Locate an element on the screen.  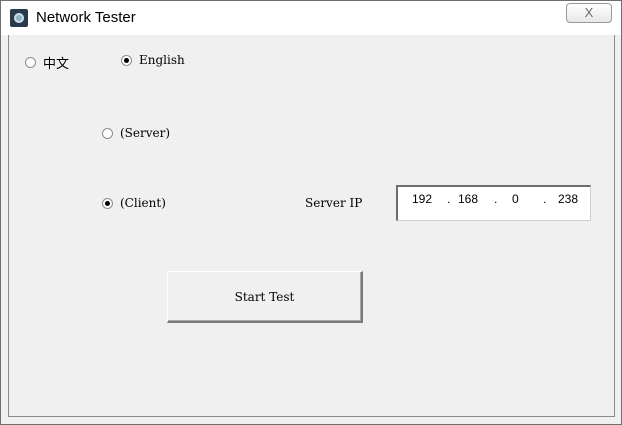
server-ip-label: Server IP is located at coordinates (334, 203).